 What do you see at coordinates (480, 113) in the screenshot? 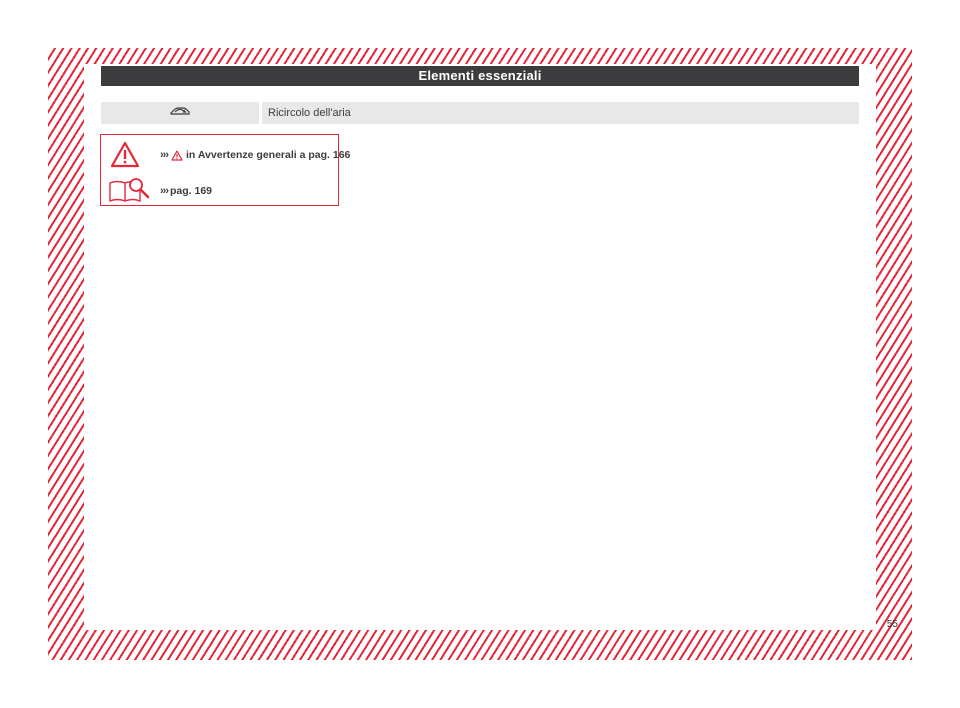
I see `table-row: Ricircolo dell'aria` at bounding box center [480, 113].